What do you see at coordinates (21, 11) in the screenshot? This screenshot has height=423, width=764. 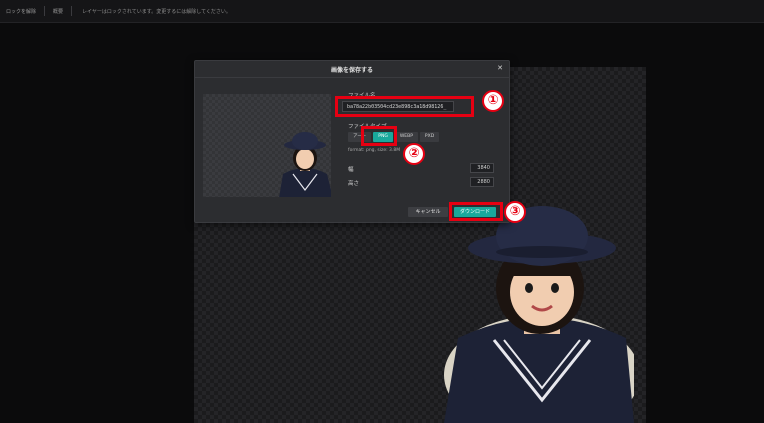 I see `unlock-button: ロックを解除` at bounding box center [21, 11].